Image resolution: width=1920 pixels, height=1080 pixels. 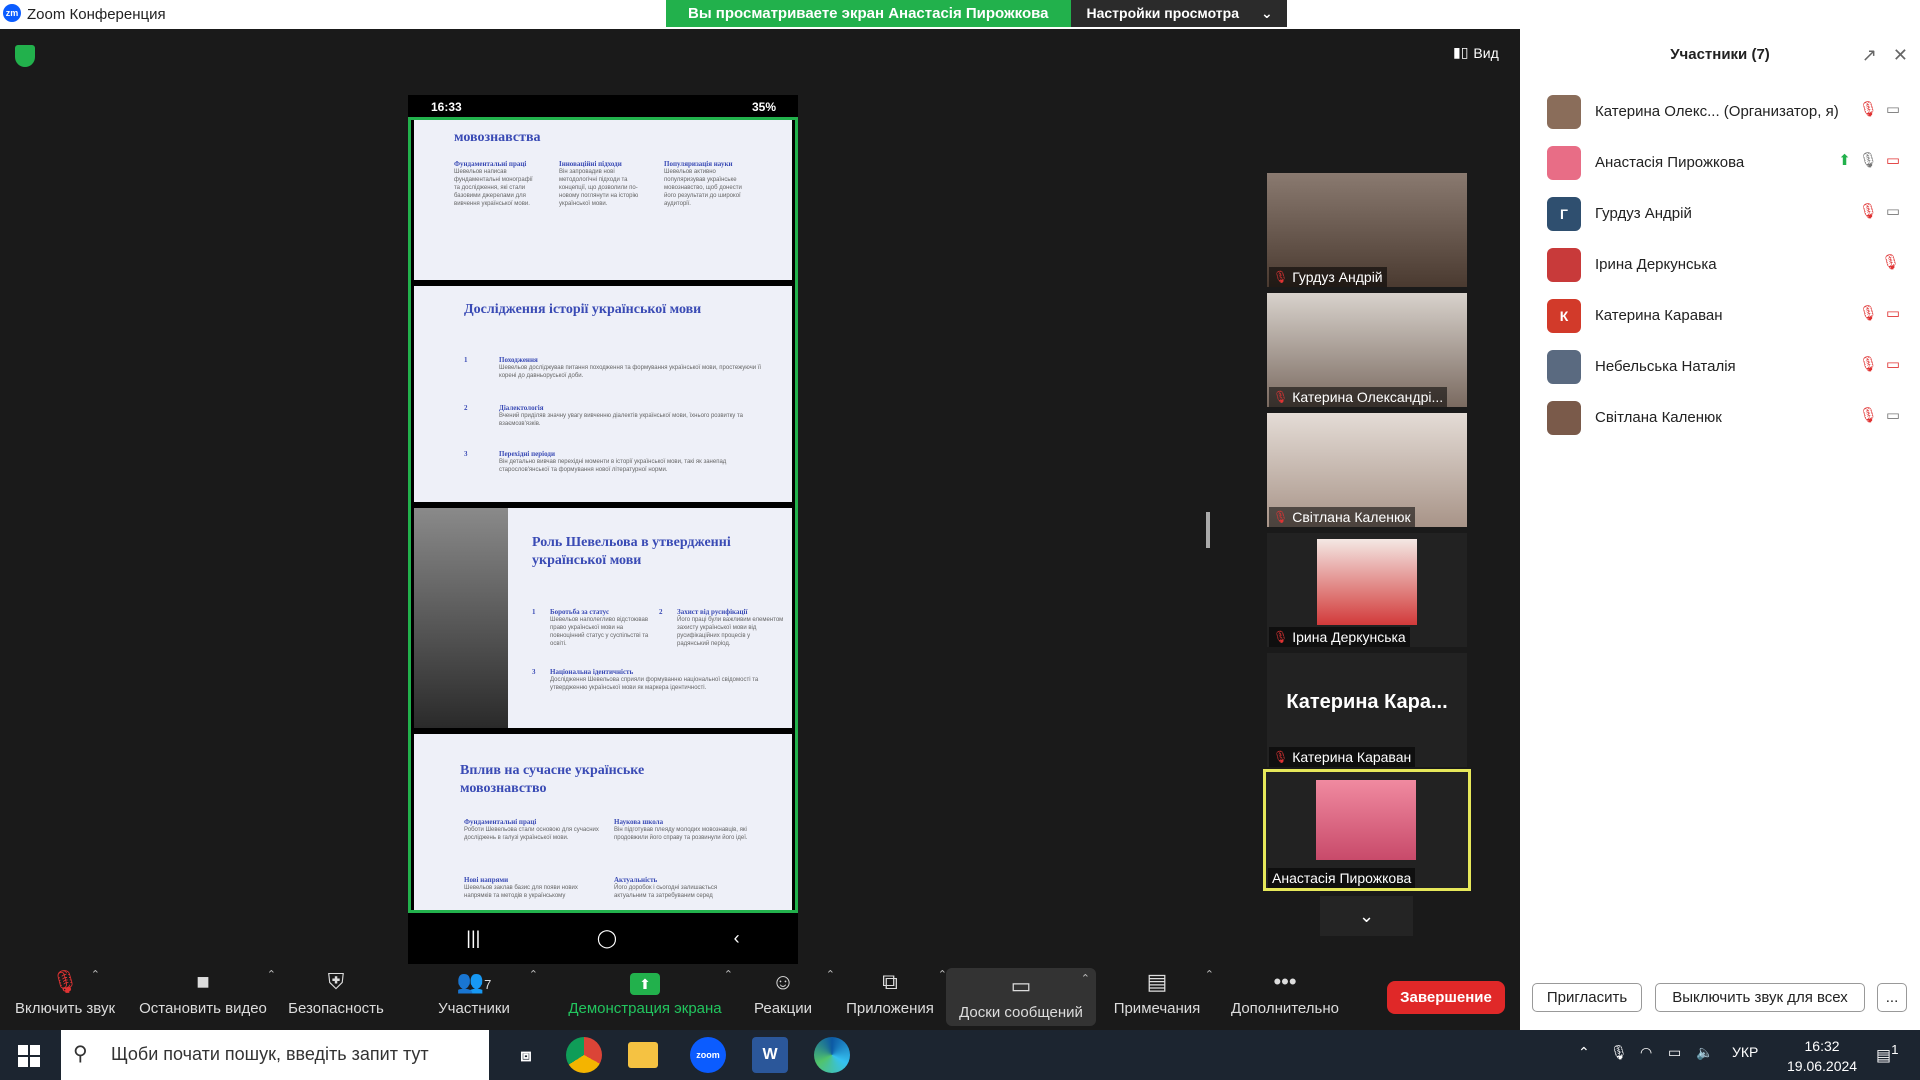 What do you see at coordinates (1619, 1052) in the screenshot?
I see `microphone-icon: 🎙` at bounding box center [1619, 1052].